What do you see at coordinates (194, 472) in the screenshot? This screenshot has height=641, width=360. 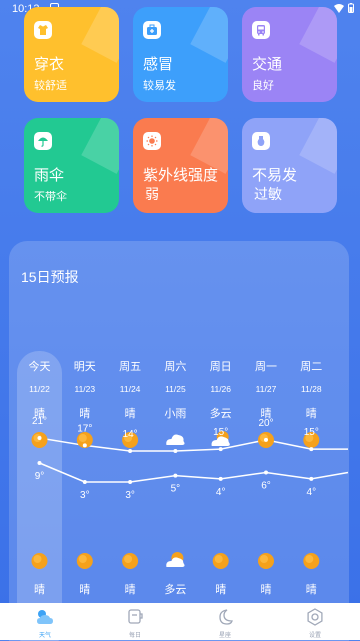 I see `low-temp-line` at bounding box center [194, 472].